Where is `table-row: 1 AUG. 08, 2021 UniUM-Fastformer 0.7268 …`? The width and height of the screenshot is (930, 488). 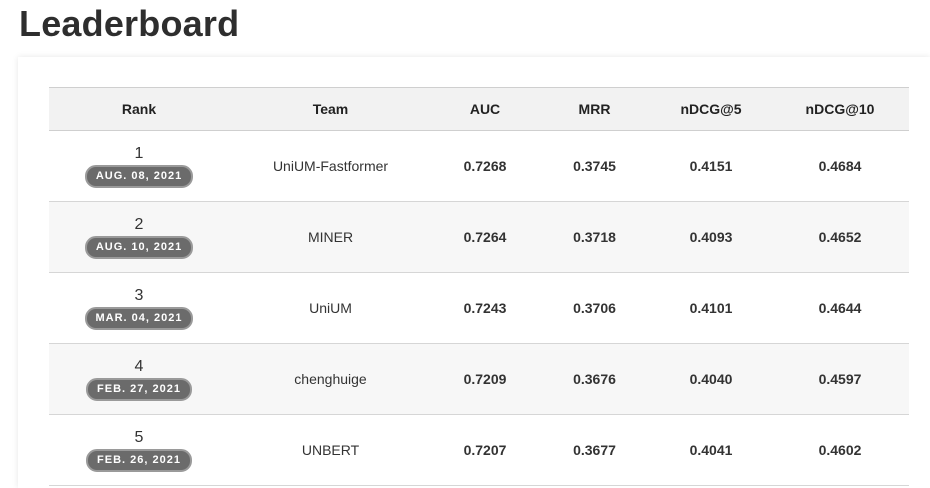 table-row: 1 AUG. 08, 2021 UniUM-Fastformer 0.7268 … is located at coordinates (479, 166).